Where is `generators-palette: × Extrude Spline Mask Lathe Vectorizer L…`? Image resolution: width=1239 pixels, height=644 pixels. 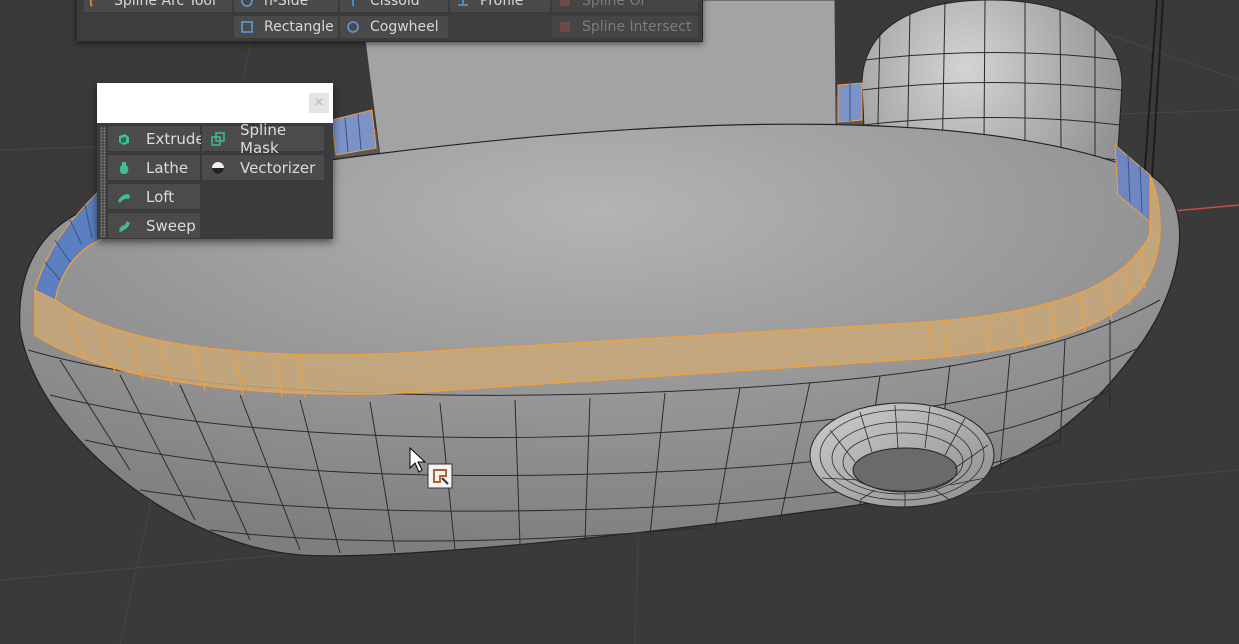
generators-palette: × Extrude Spline Mask Lathe Vectorizer L… is located at coordinates (215, 161).